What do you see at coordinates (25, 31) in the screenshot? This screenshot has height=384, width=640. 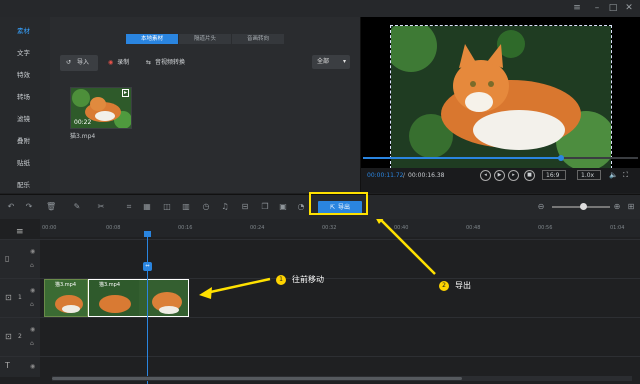 I see `sidebar-item-material: 素材` at bounding box center [25, 31].